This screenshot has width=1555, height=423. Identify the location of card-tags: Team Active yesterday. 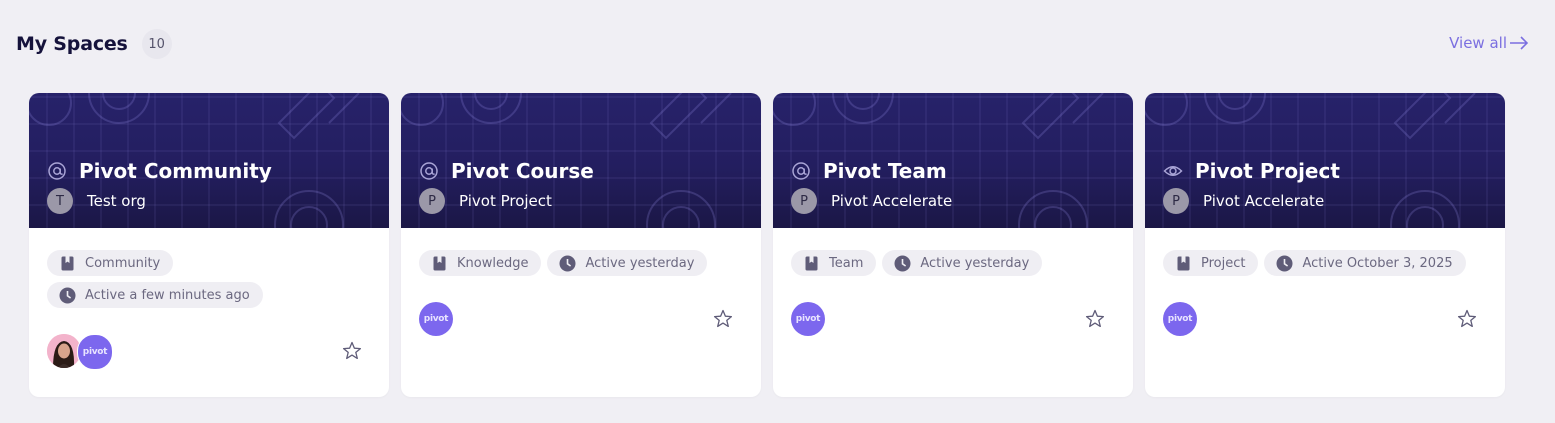
(956, 263).